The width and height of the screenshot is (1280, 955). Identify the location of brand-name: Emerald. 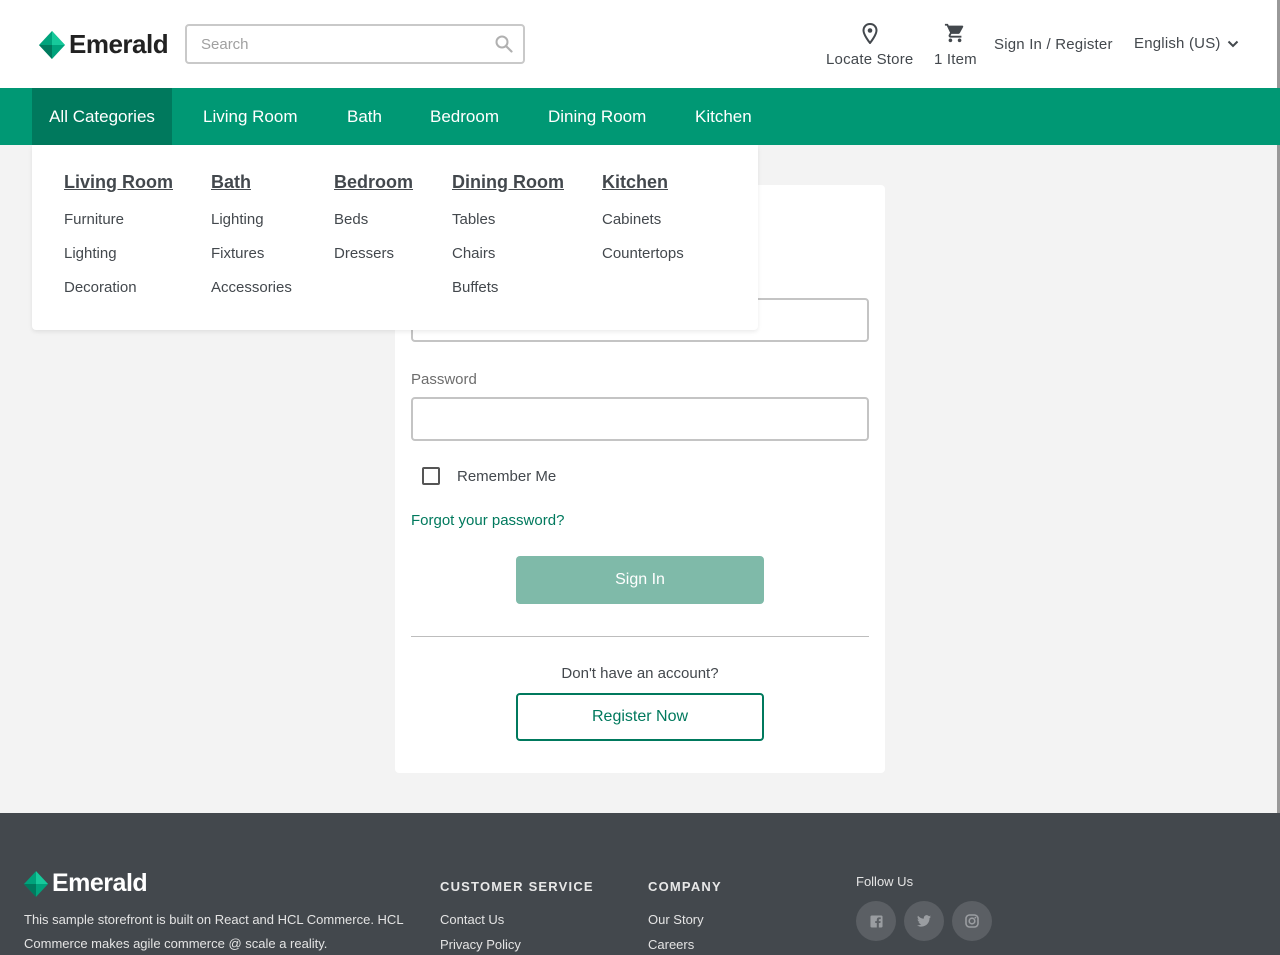
(119, 44).